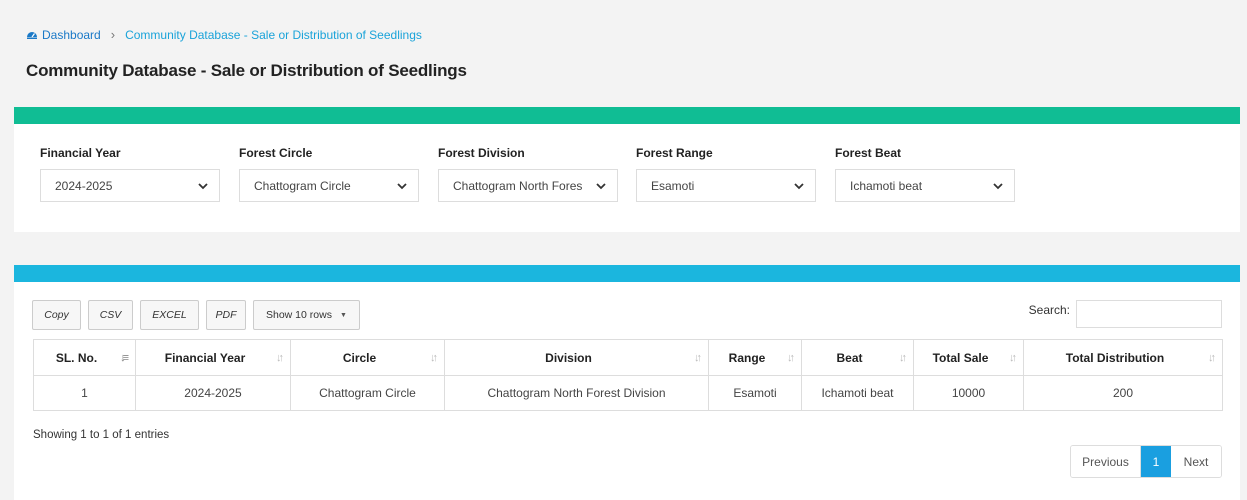  Describe the element at coordinates (276, 153) in the screenshot. I see `forest-circle-label: Forest Circle` at that location.